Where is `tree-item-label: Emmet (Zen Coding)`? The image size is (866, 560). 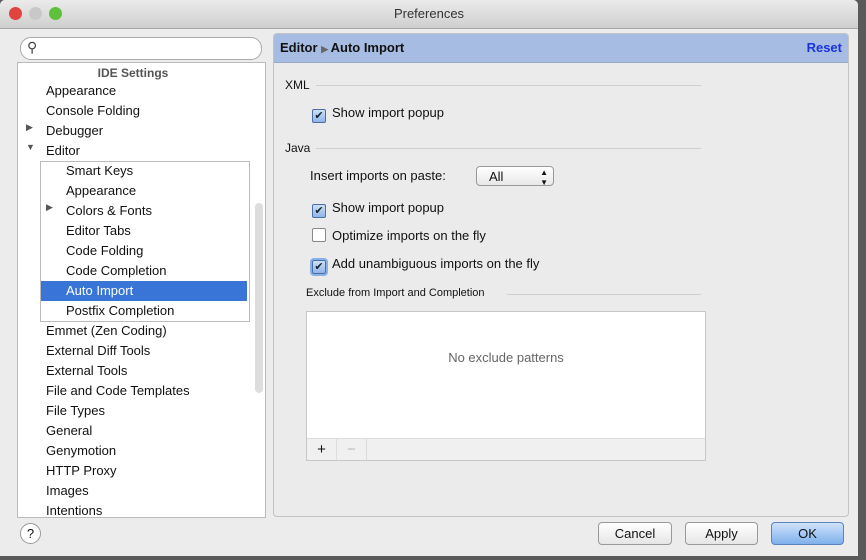
tree-item-label: Emmet (Zen Coding) is located at coordinates (106, 330).